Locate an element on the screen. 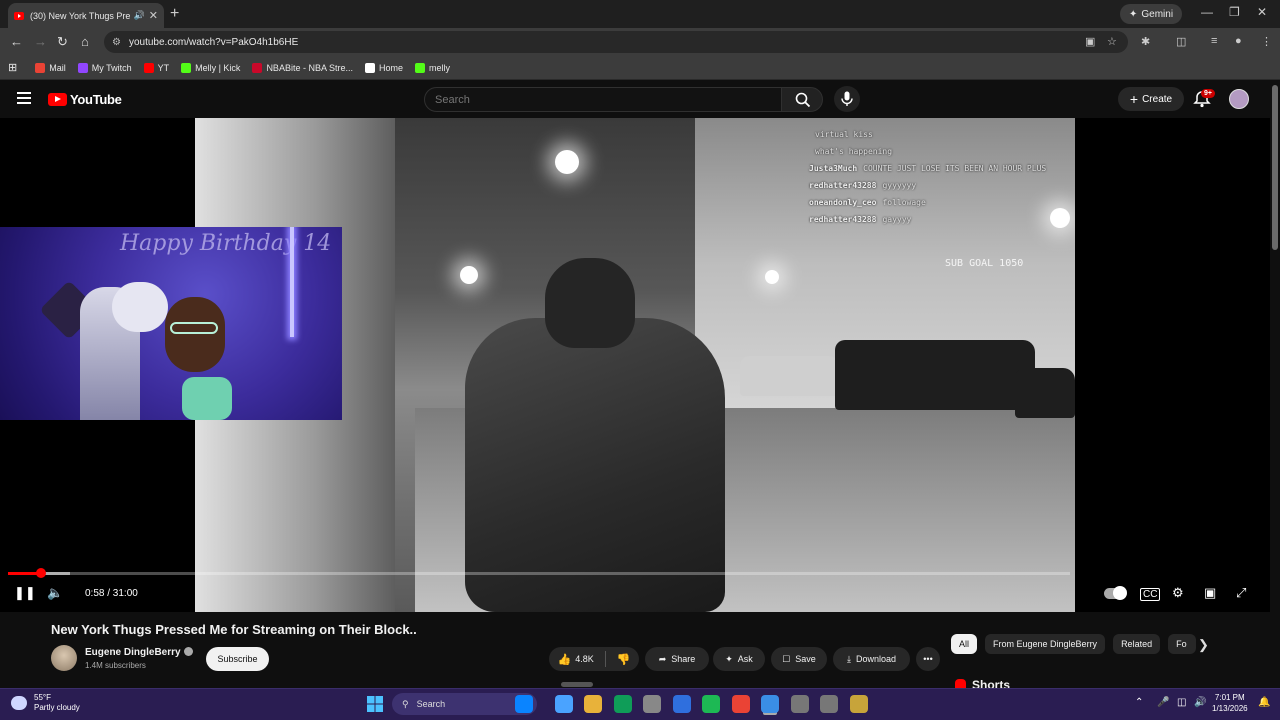  streamer-webcam-overlay: Happy Birthday 14 is located at coordinates (171, 323).